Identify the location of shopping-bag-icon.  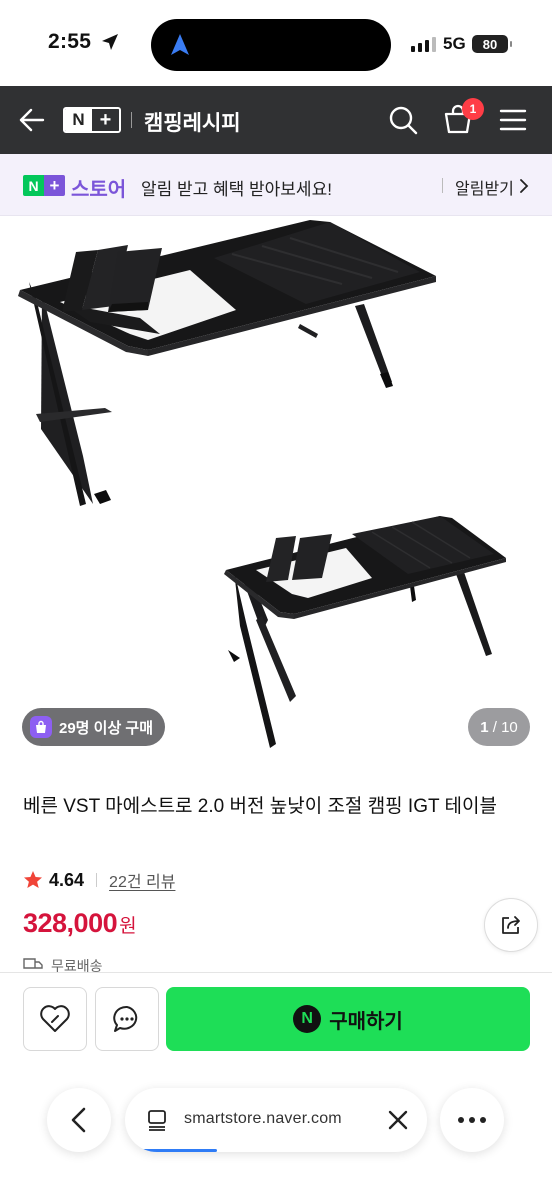
(41, 727).